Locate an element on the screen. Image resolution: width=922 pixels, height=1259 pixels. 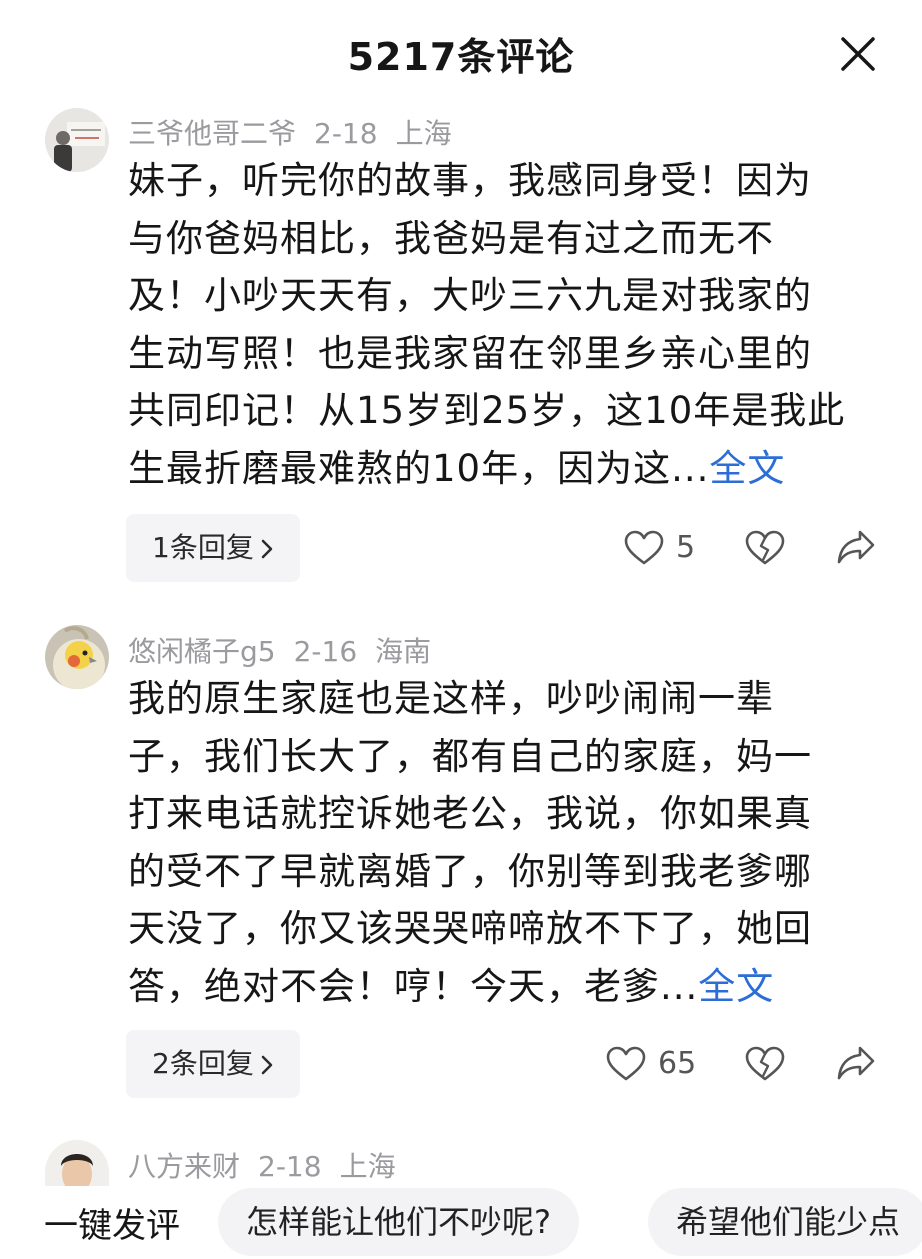
comment-line: 天没了，你又该哭哭啼啼放不下了，她回 is located at coordinates (470, 928).